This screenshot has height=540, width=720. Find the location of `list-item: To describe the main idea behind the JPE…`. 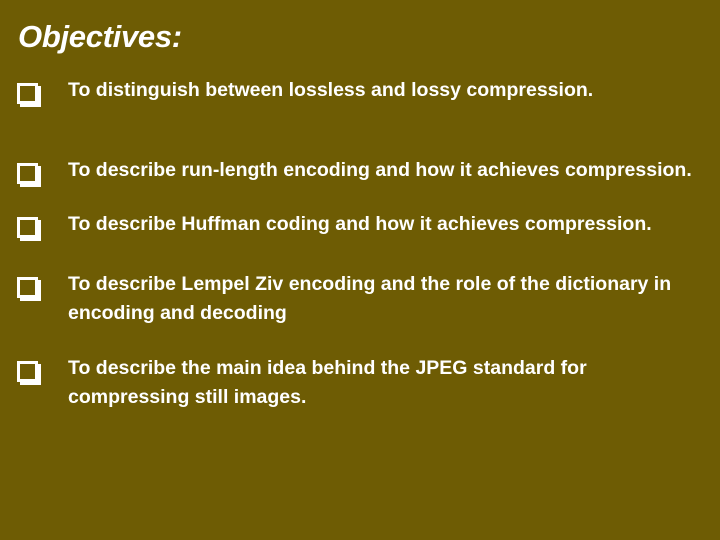

list-item: To describe the main idea behind the JPE… is located at coordinates (360, 383).